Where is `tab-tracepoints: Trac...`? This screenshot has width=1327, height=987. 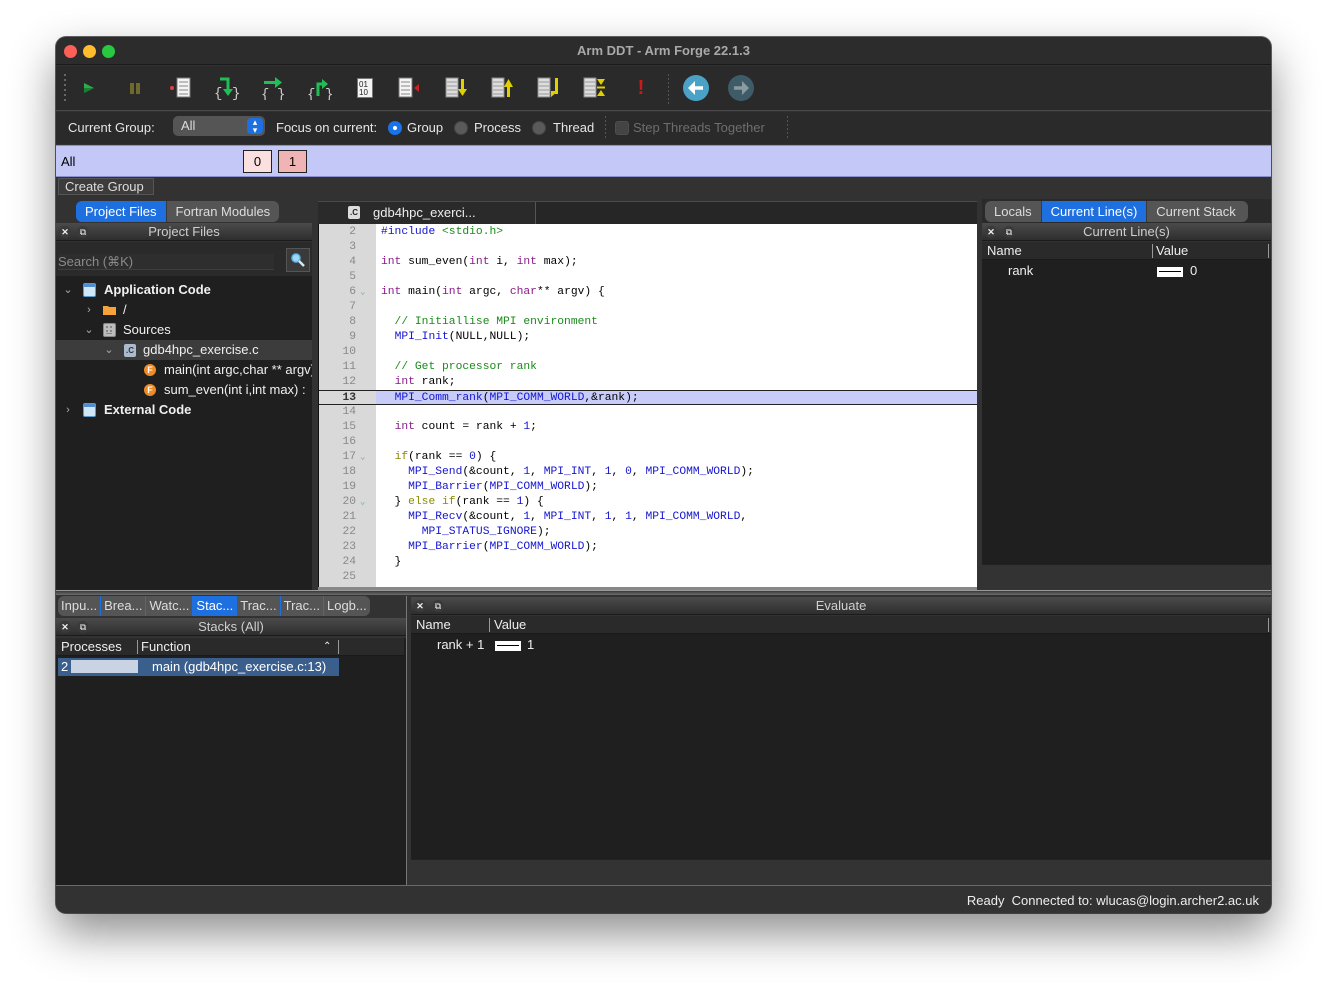
tab-tracepoints: Trac... is located at coordinates (257, 606).